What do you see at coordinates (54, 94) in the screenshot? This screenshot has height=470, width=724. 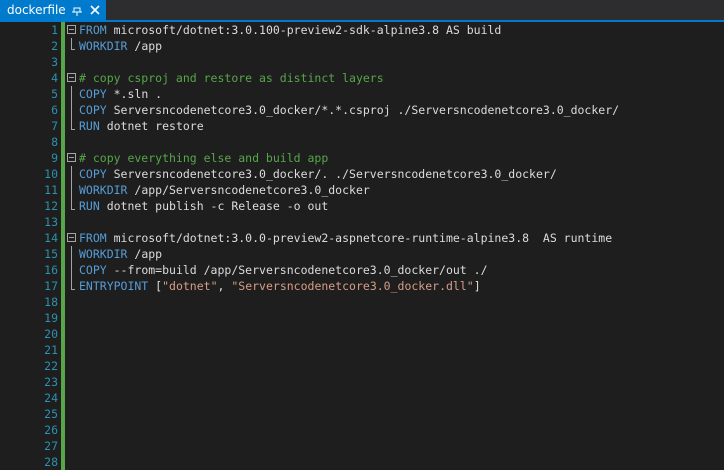 I see `line-number: 5` at bounding box center [54, 94].